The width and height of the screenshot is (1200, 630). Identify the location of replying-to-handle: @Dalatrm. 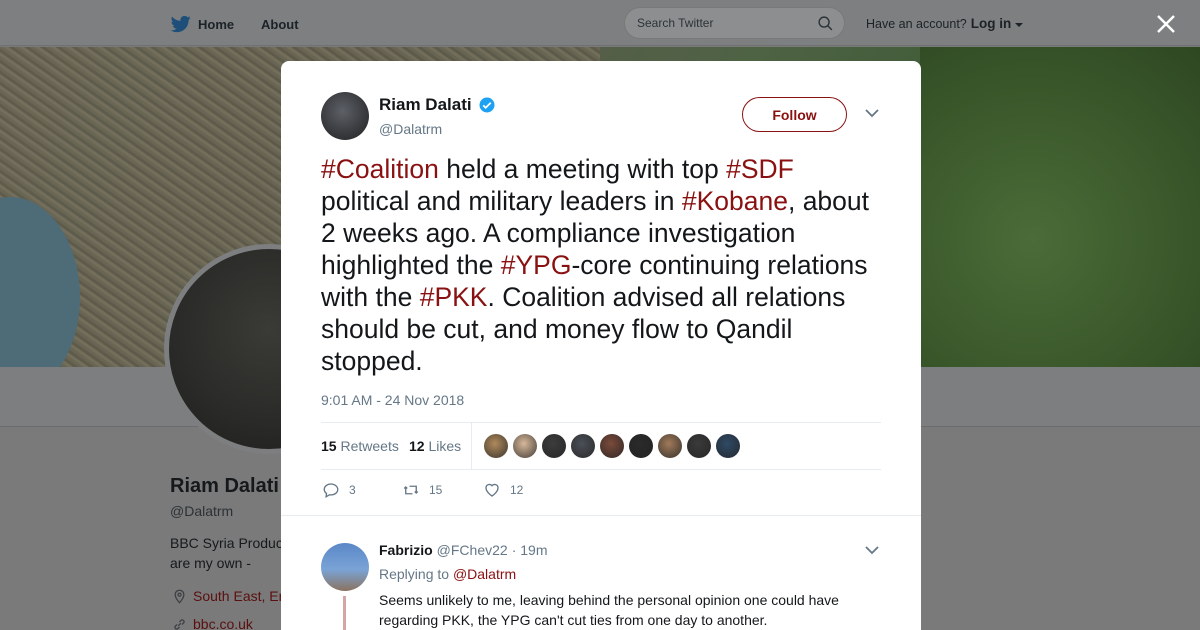
(484, 574).